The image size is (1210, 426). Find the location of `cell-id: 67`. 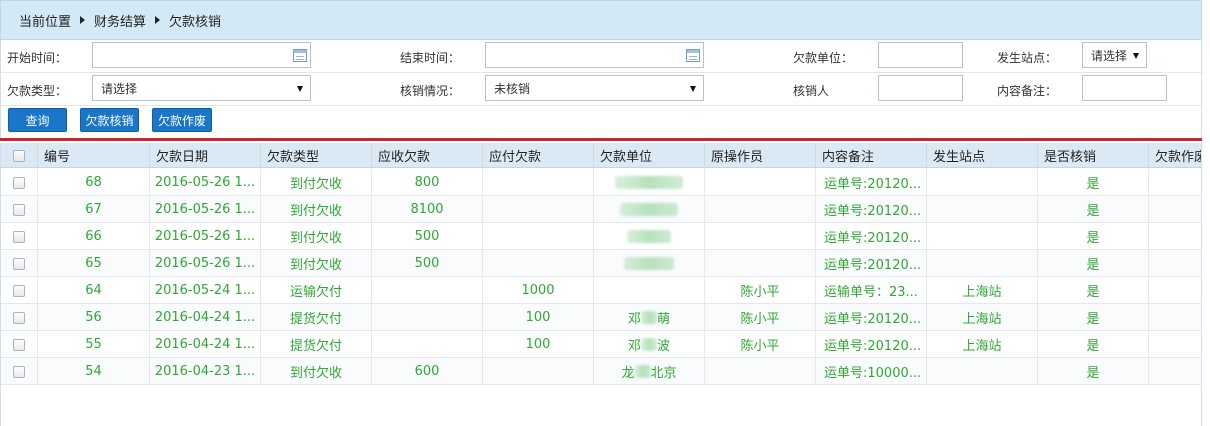

cell-id: 67 is located at coordinates (94, 209).